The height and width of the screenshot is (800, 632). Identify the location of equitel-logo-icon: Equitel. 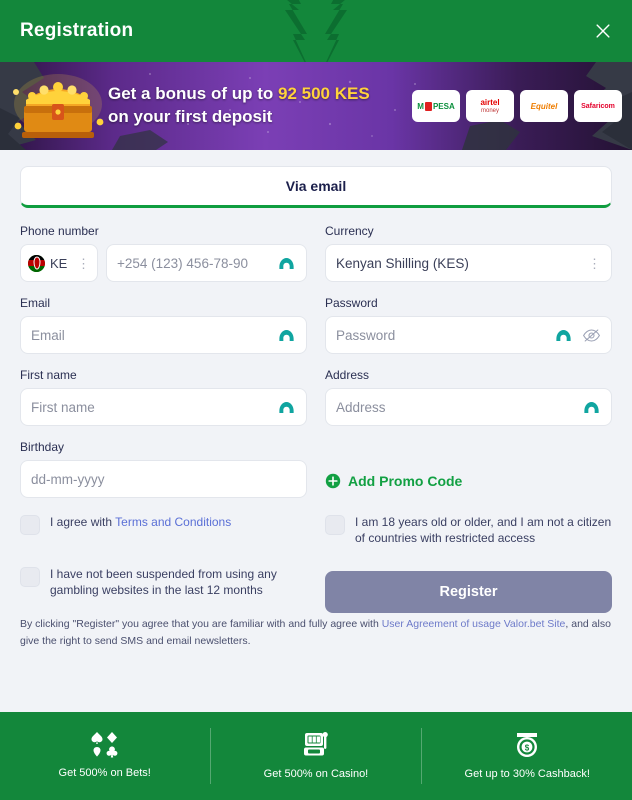
(544, 106).